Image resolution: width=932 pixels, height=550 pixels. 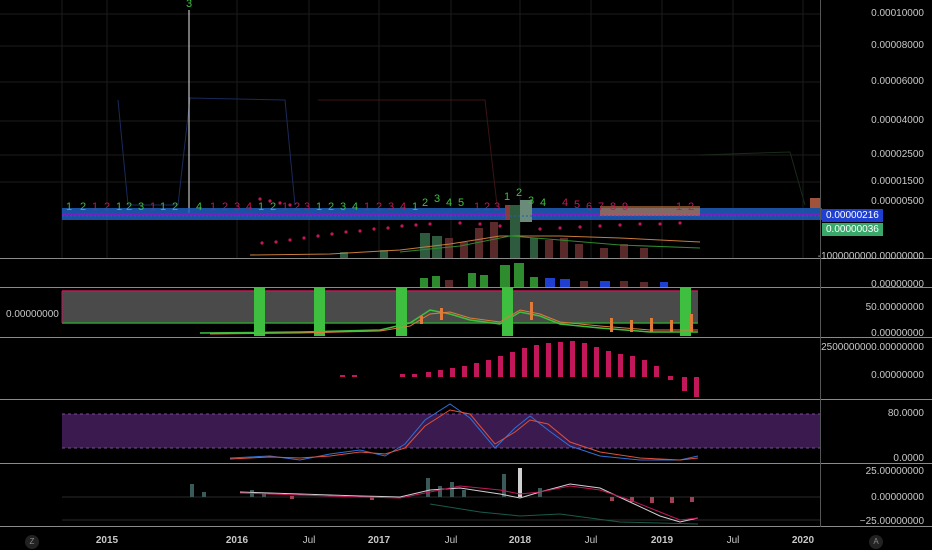 I want to click on td-top-count: 3, so click(x=189, y=5).